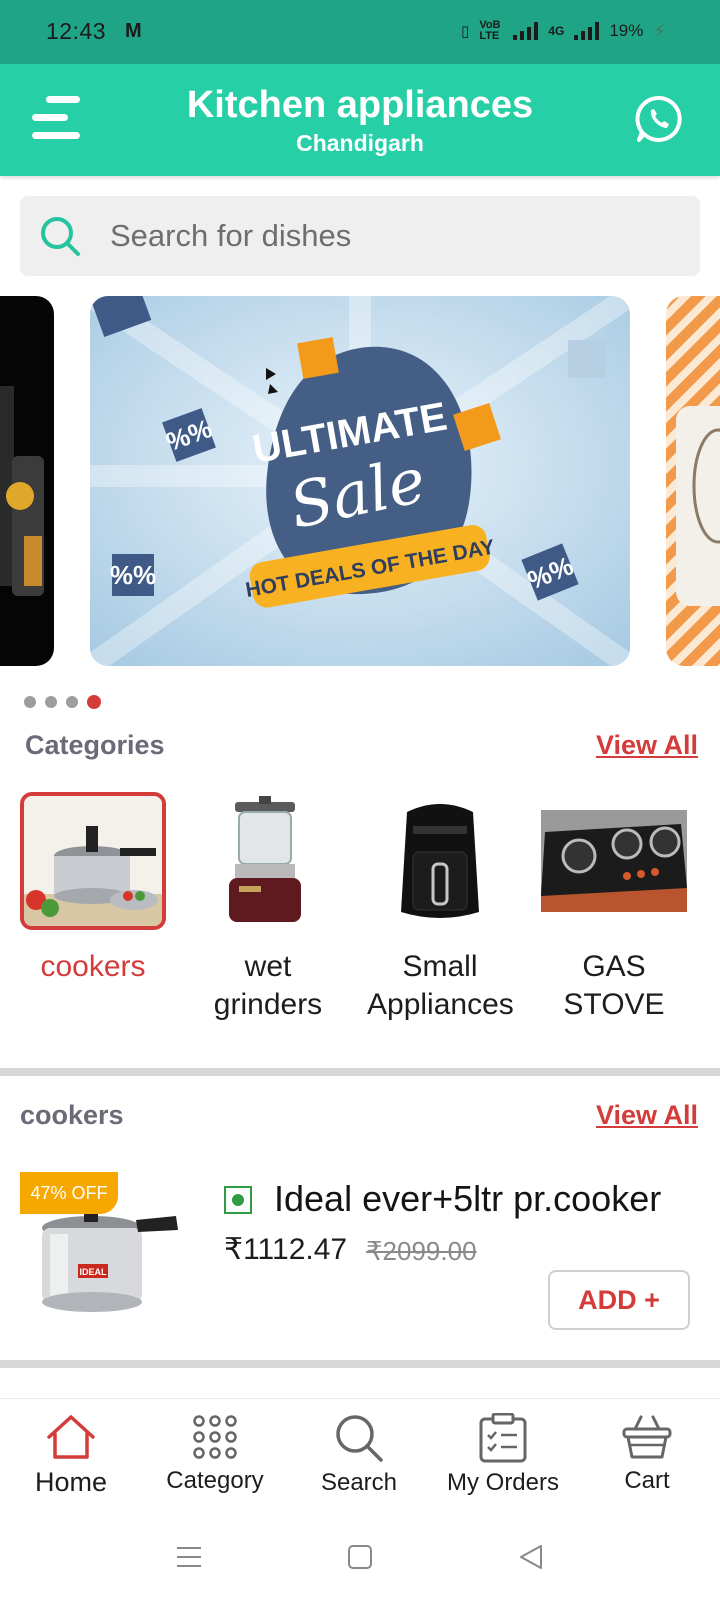 Image resolution: width=720 pixels, height=1600 pixels. Describe the element at coordinates (189, 1557) in the screenshot. I see `recent-apps-icon` at that location.